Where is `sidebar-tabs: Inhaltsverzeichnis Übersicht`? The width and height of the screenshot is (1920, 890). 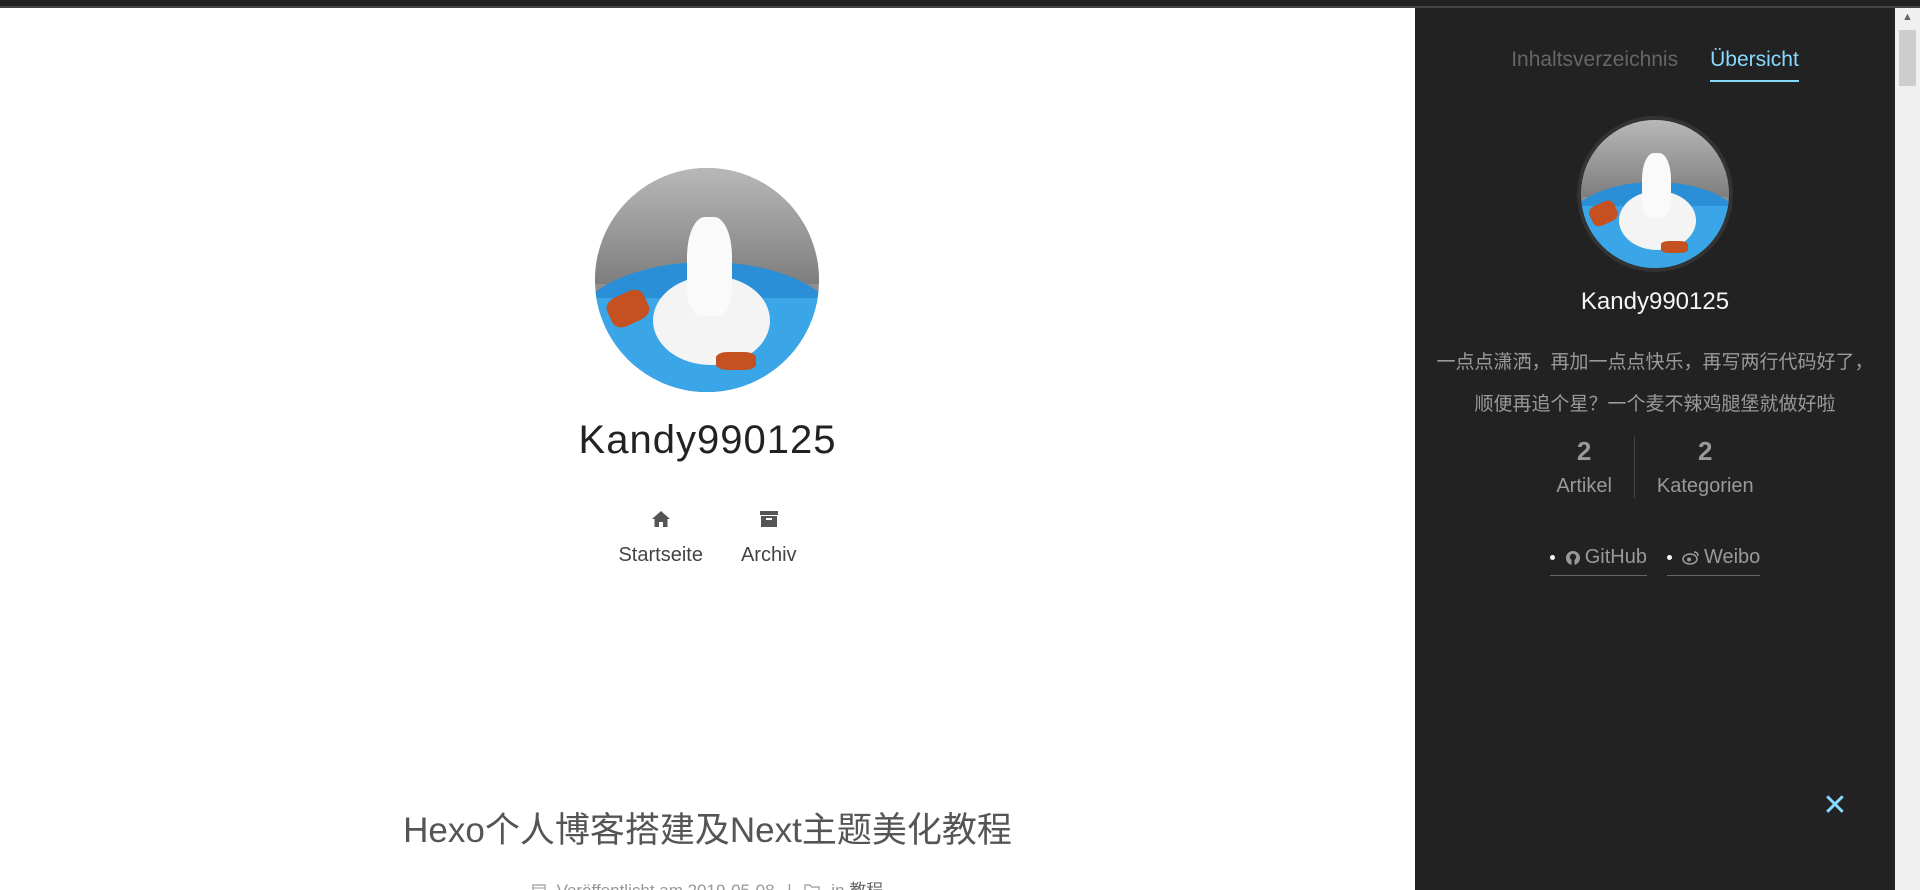
sidebar-tabs: Inhaltsverzeichnis Übersicht is located at coordinates (1655, 65).